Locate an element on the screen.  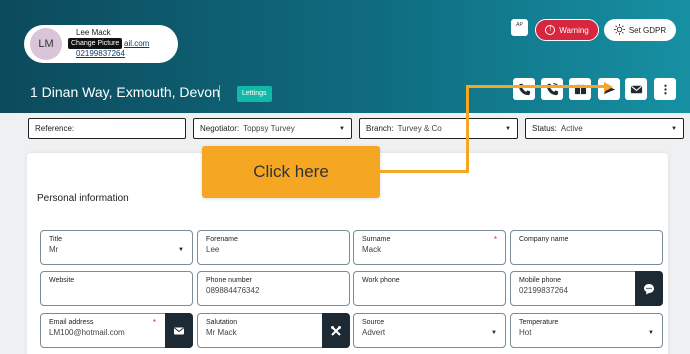
phone-number-value: 089884476342 is located at coordinates (233, 290).